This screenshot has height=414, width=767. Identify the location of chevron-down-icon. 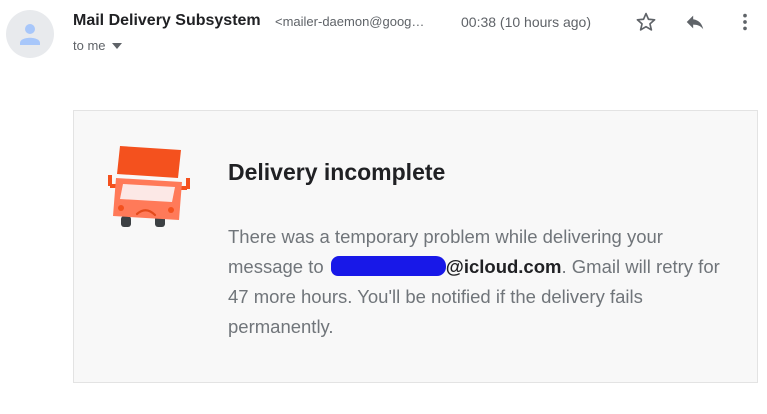
(116, 45).